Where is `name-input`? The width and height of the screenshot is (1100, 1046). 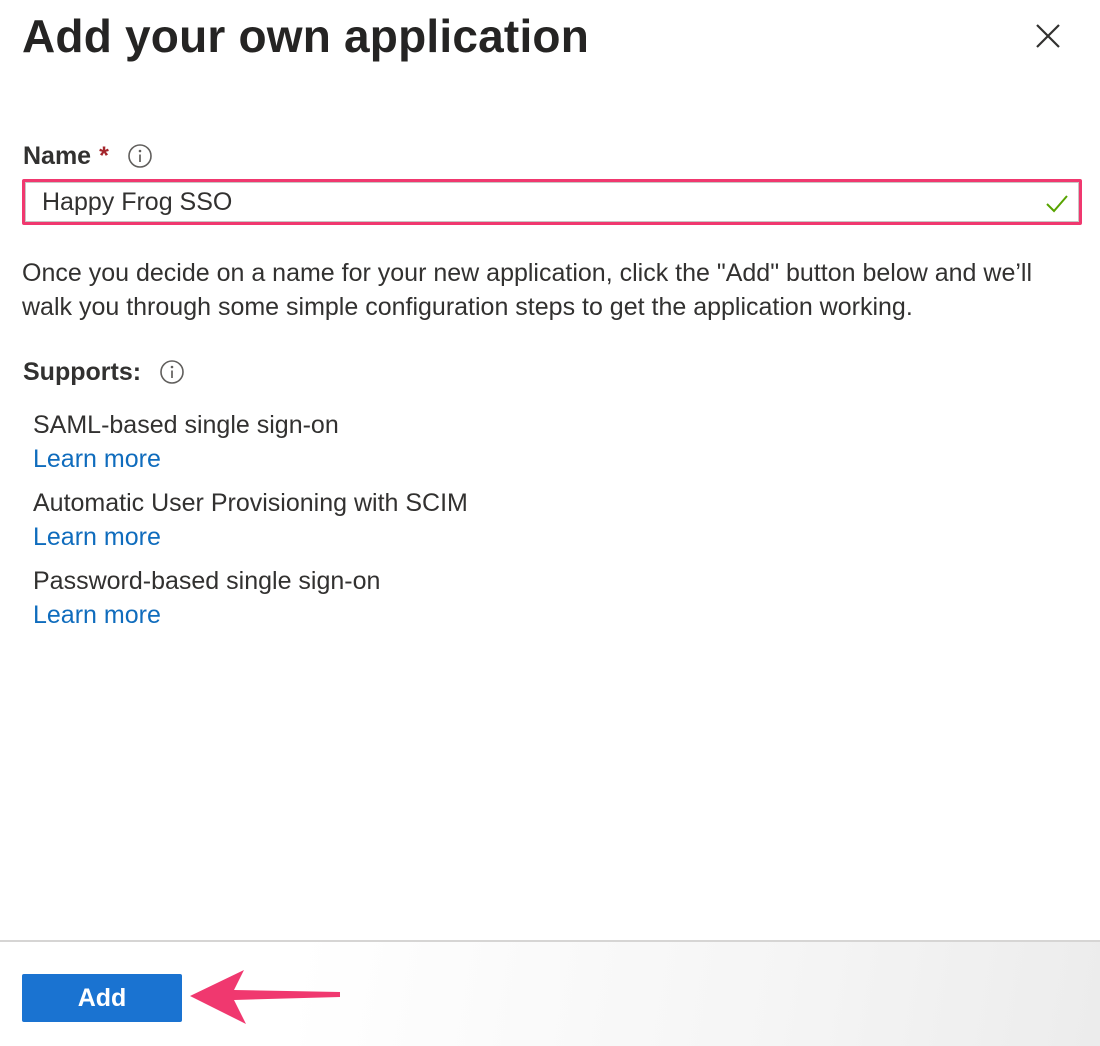
name-input is located at coordinates (552, 202).